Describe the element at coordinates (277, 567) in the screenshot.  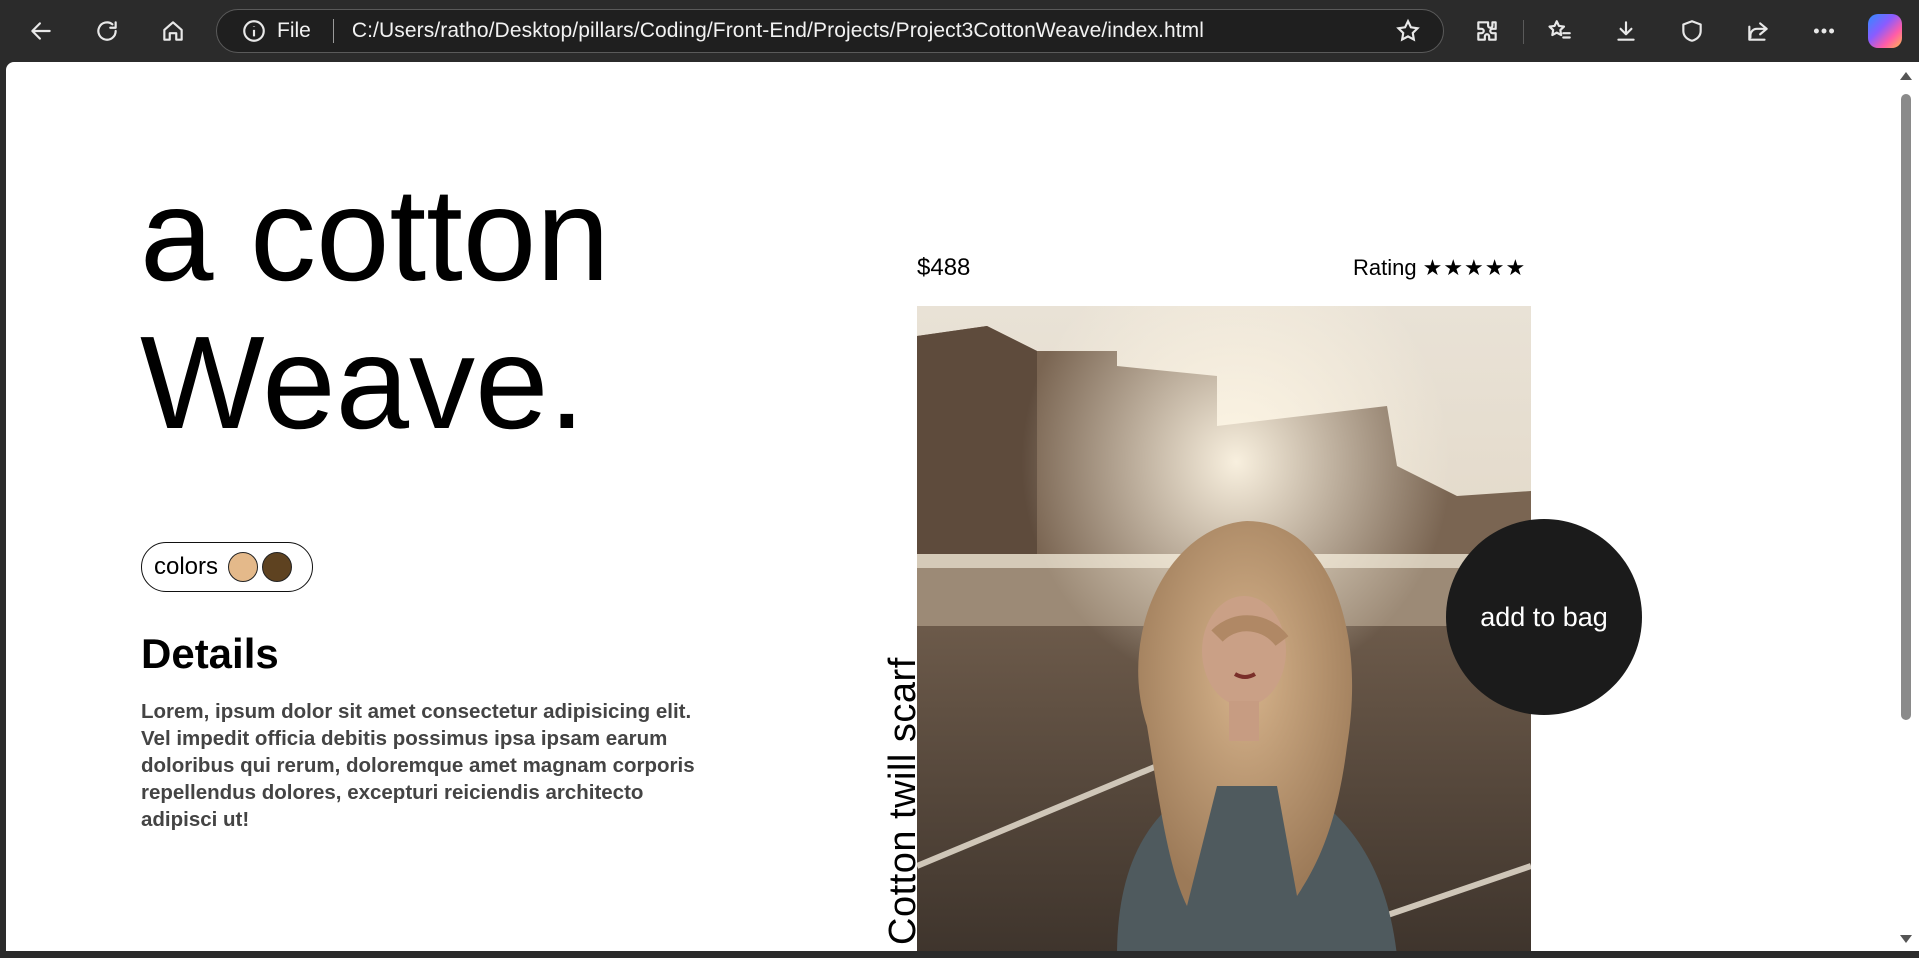
I see `color-swatch-brown` at that location.